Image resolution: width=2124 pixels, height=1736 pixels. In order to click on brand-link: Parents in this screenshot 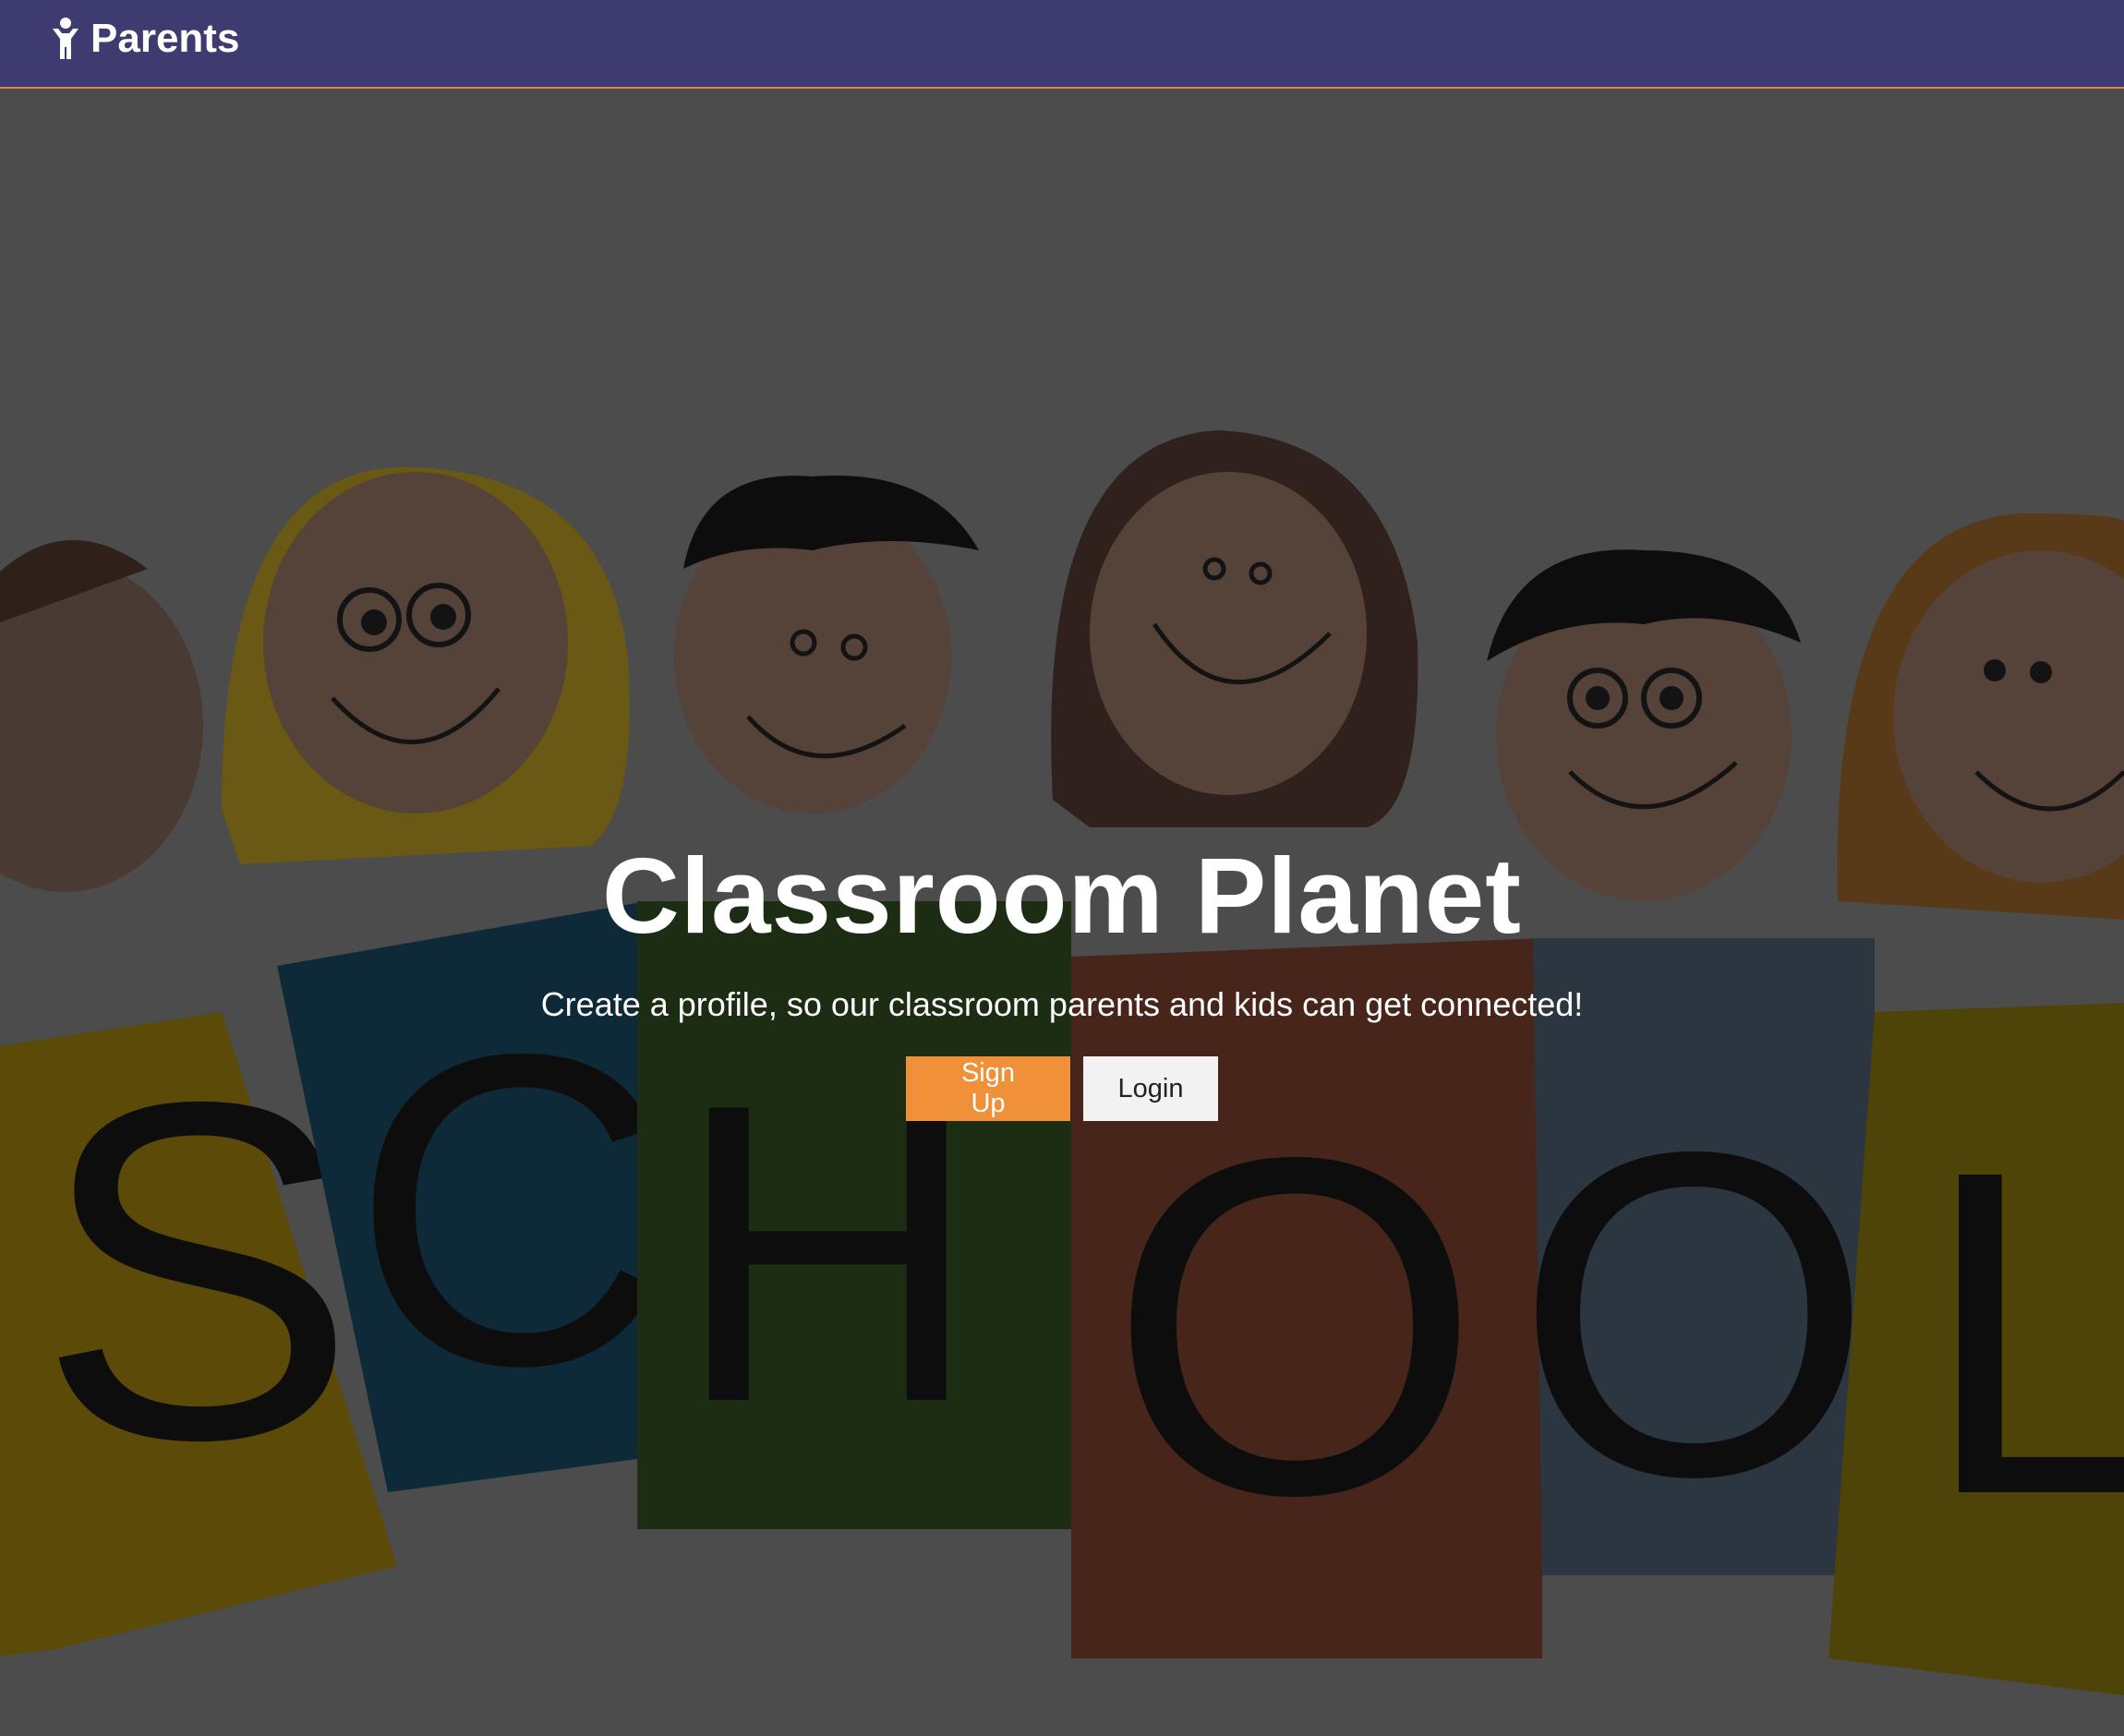, I will do `click(144, 39)`.